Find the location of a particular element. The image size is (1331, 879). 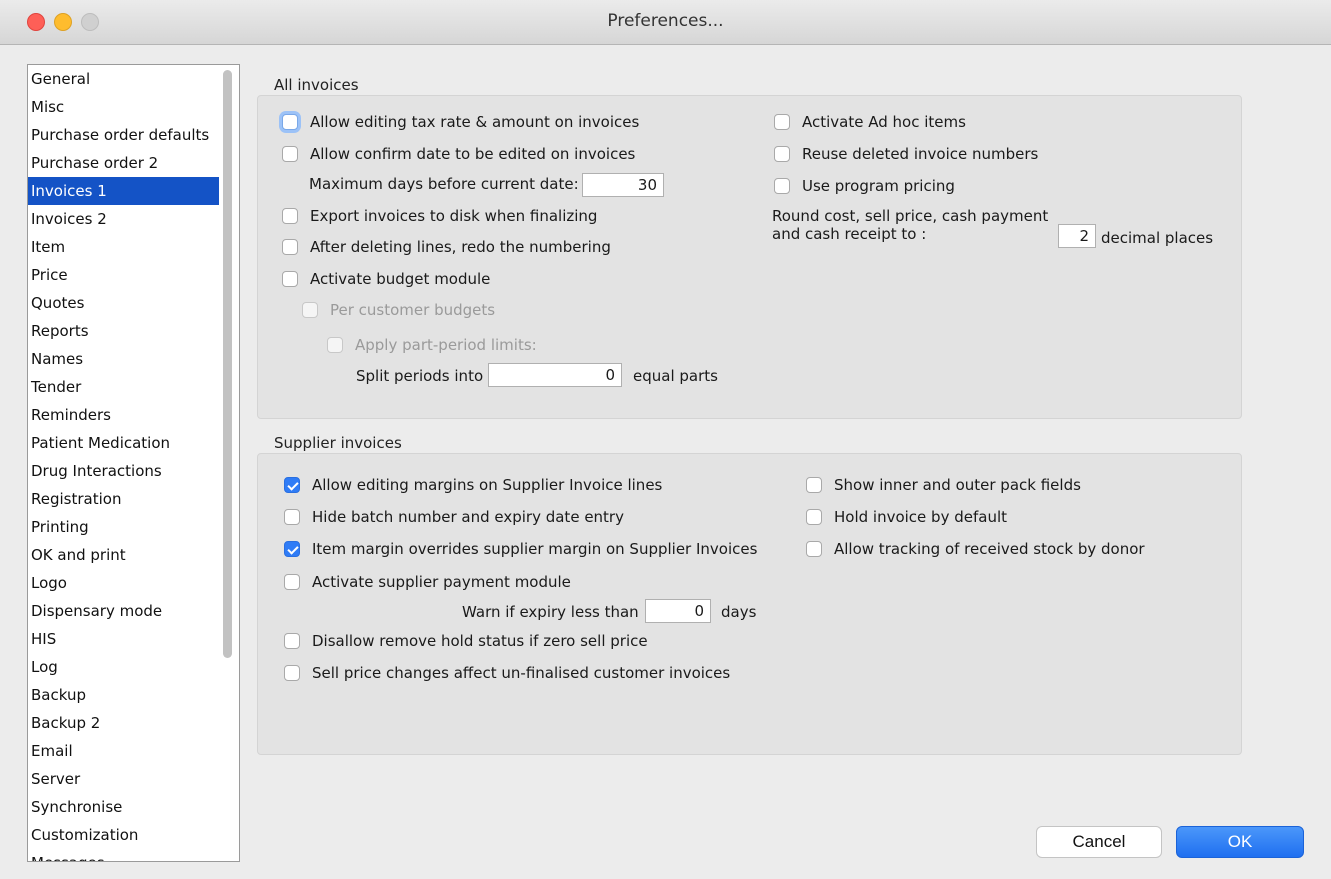

budget-module-row: Activate budget module is located at coordinates (386, 279).